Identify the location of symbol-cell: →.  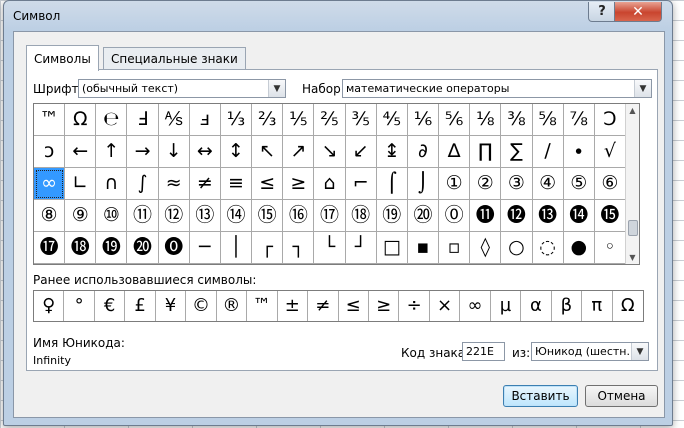
(143, 152).